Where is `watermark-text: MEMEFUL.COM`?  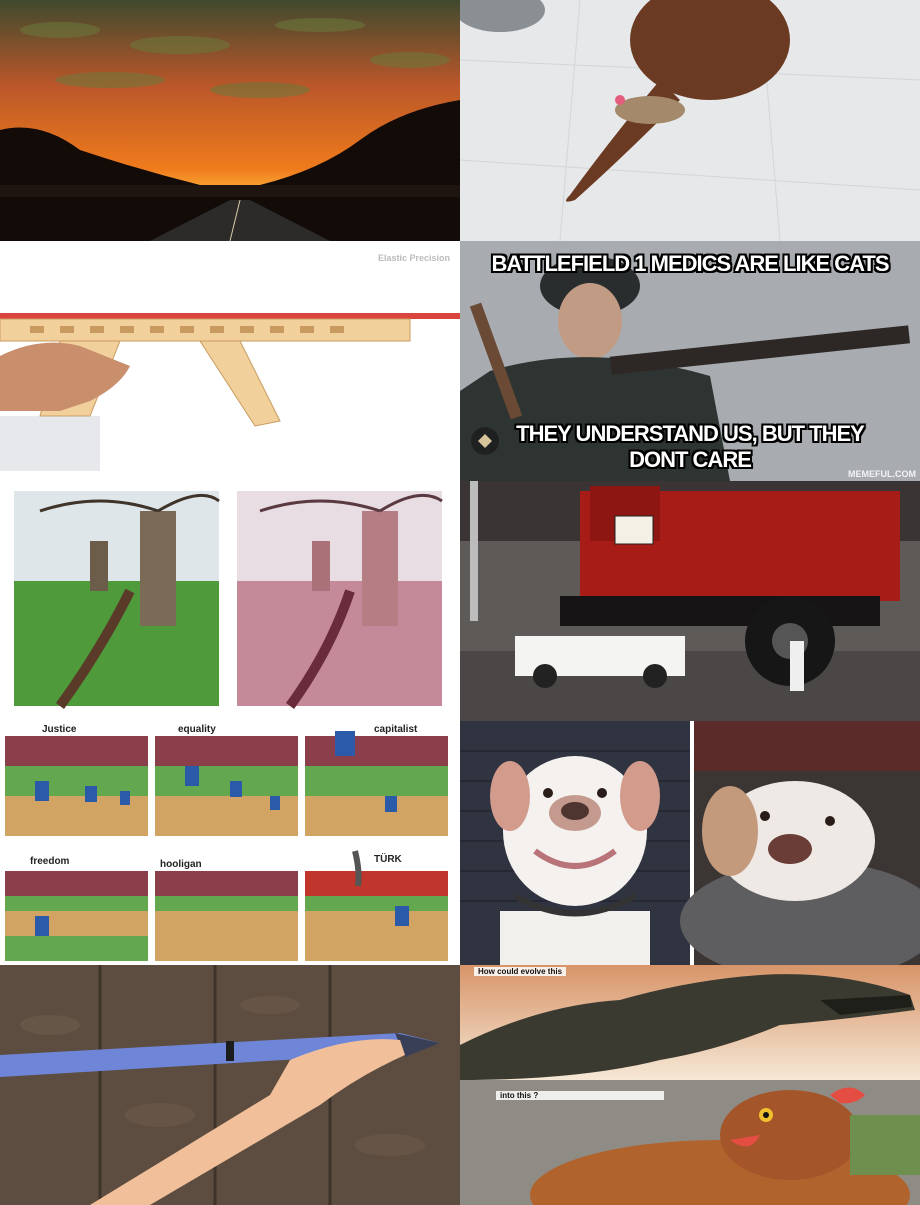 watermark-text: MEMEFUL.COM is located at coordinates (882, 474).